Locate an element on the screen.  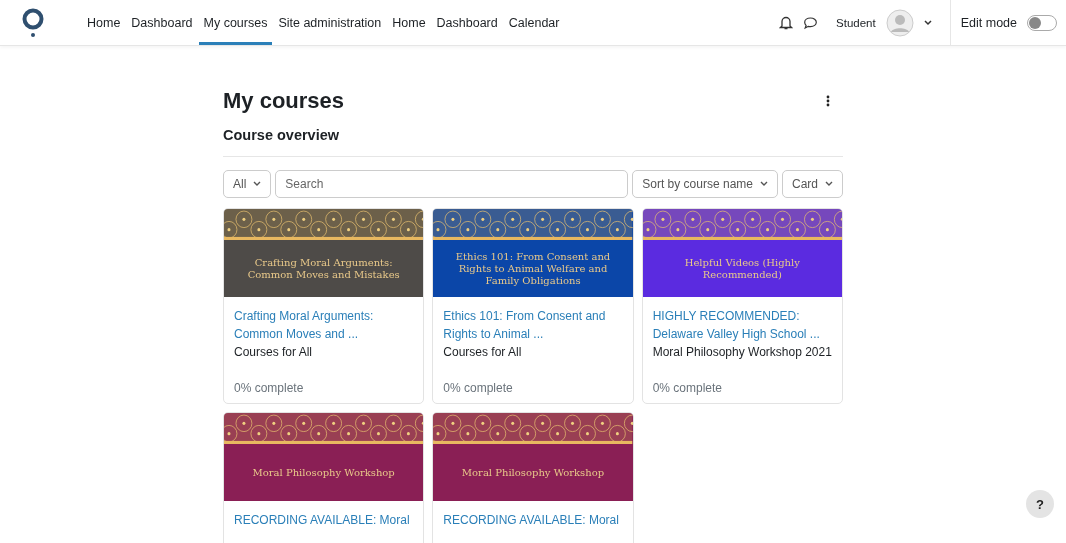
bell-icon is located at coordinates (786, 22).